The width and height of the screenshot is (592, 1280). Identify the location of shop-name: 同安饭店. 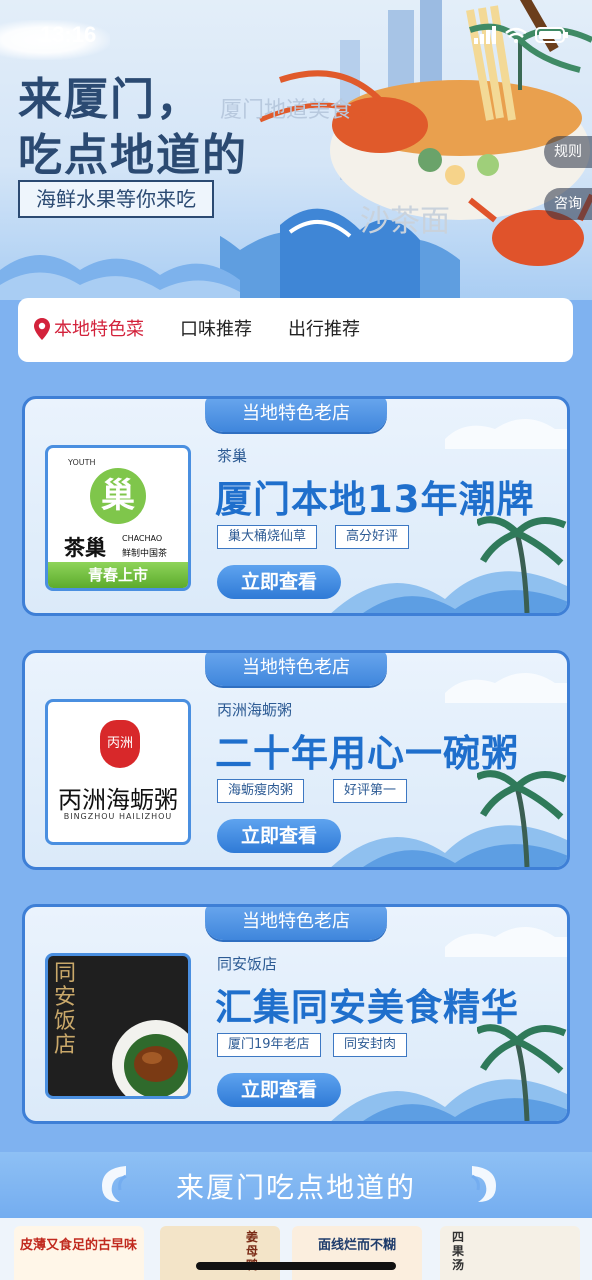
(247, 964).